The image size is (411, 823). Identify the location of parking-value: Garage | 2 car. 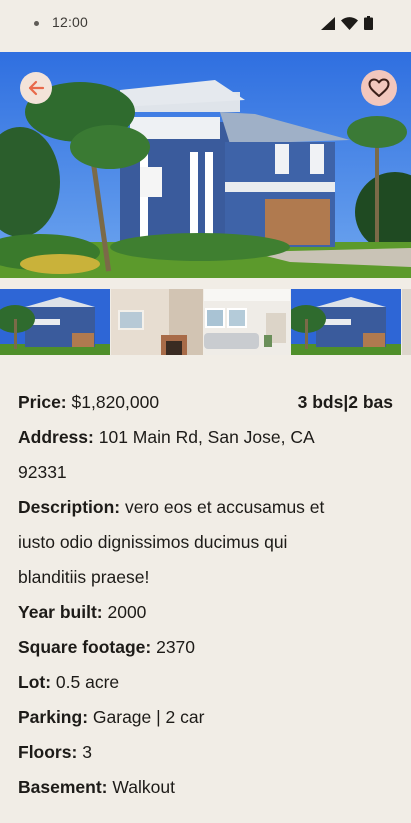
(148, 717).